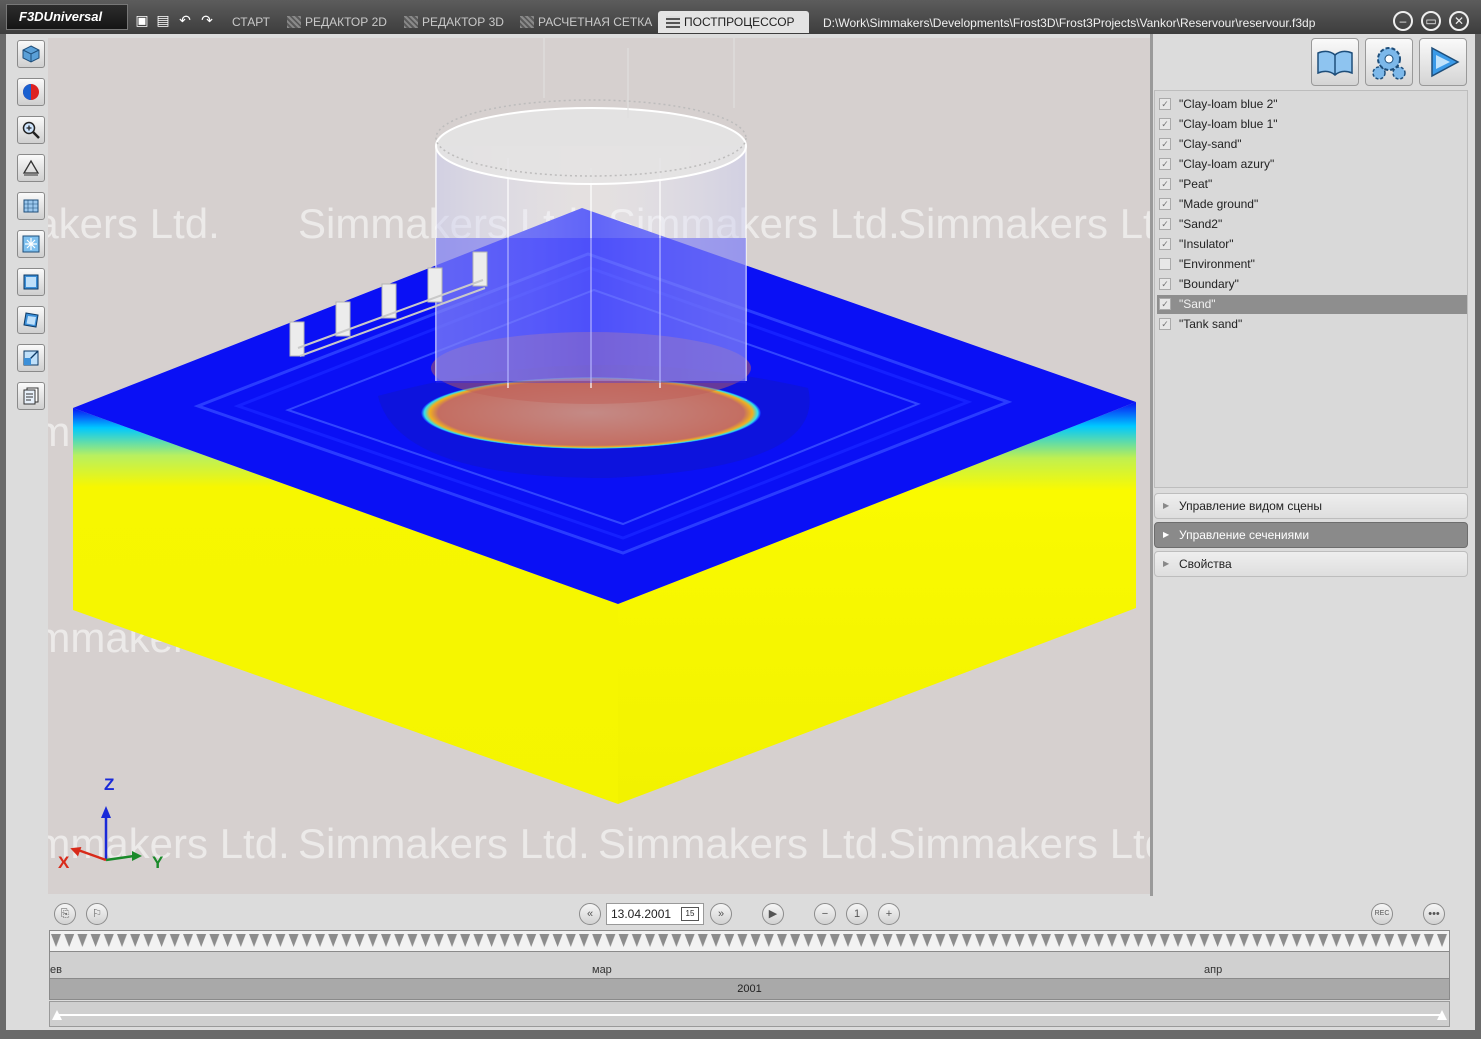 The height and width of the screenshot is (1039, 1481). I want to click on iso-view-button, so click(31, 320).